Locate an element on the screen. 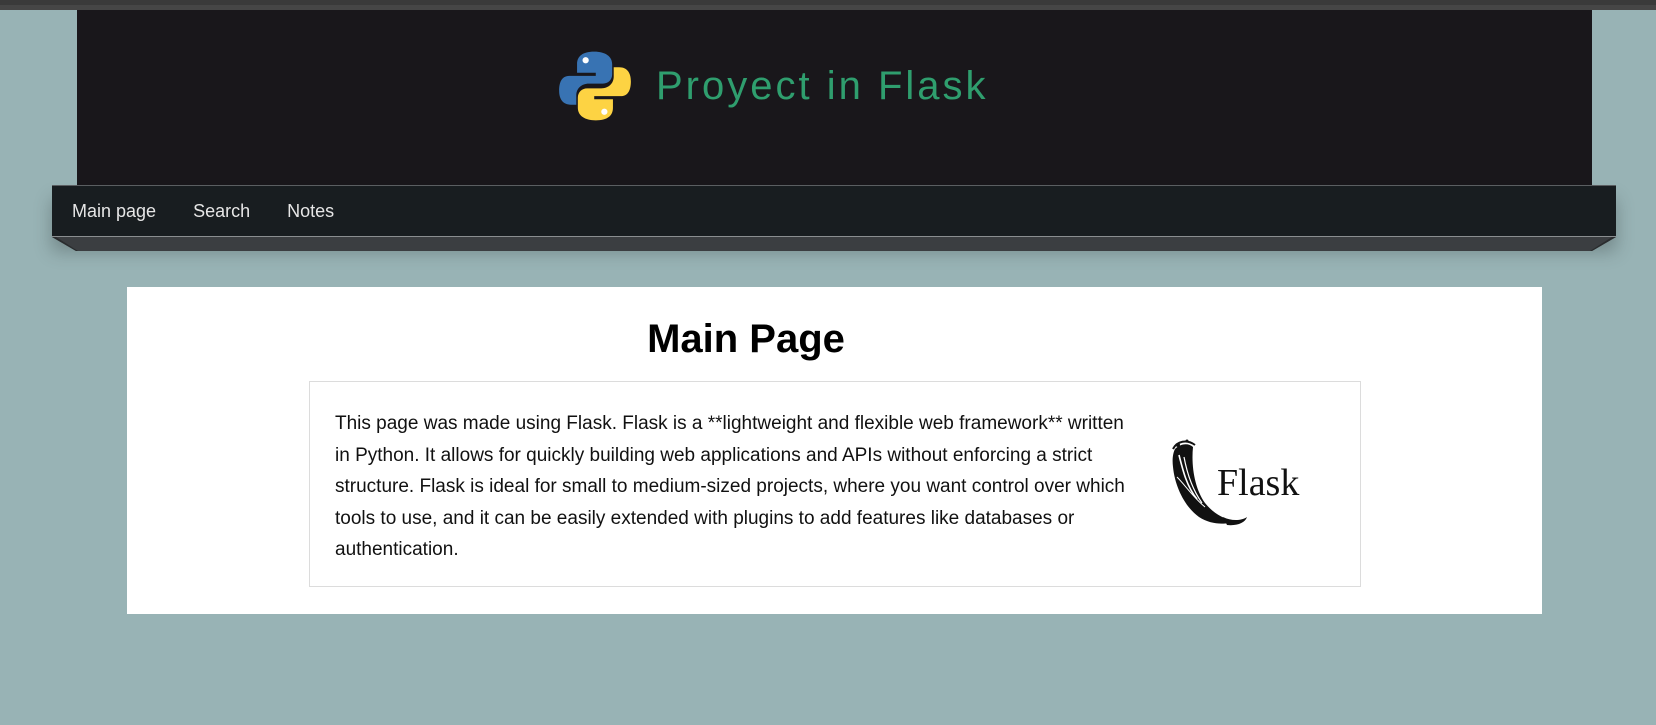 The width and height of the screenshot is (1656, 725). flask-logo-icon: Flask is located at coordinates (1235, 482).